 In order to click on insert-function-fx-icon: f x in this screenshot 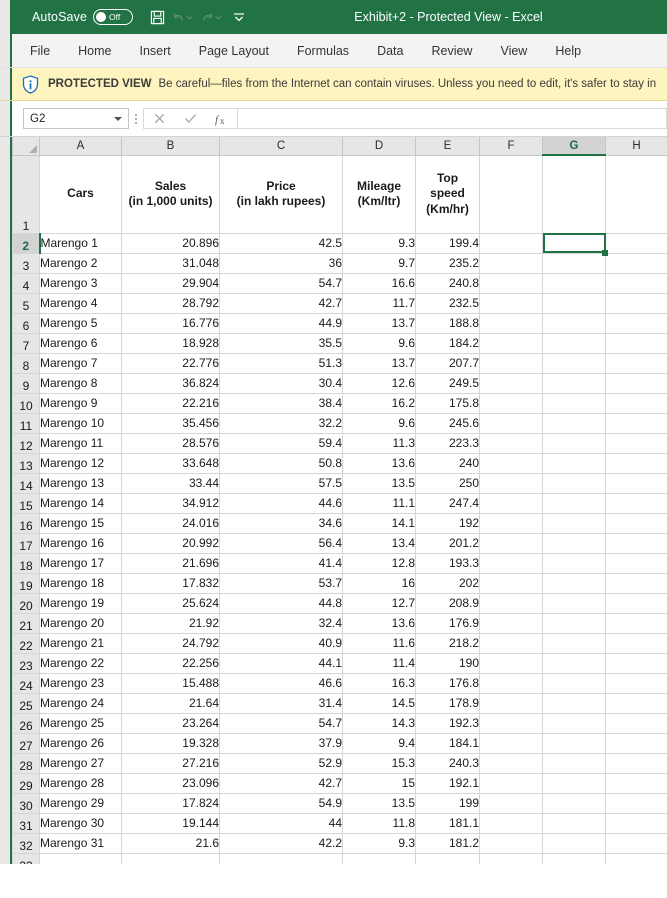, I will do `click(221, 118)`.